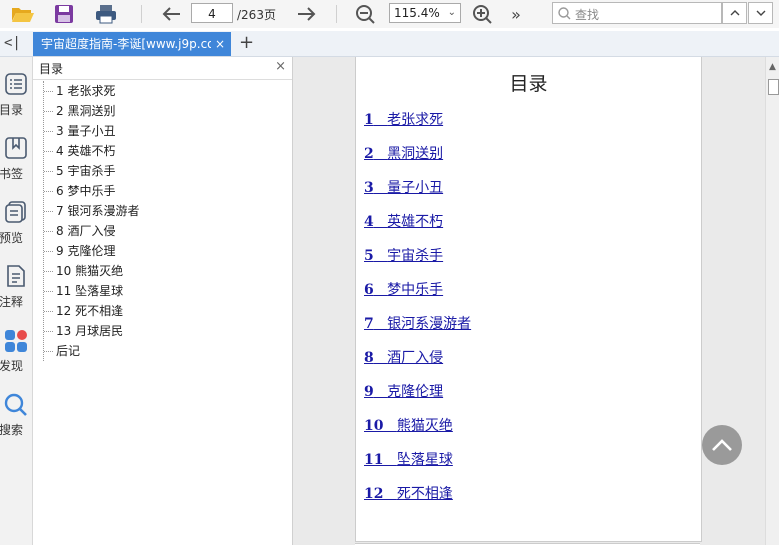  Describe the element at coordinates (403, 255) in the screenshot. I see `chapter-link: 5 宇宙杀手` at that location.